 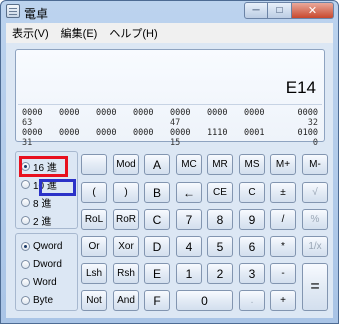 I want to click on bit-position-high: 63 47 32, so click(x=170, y=123).